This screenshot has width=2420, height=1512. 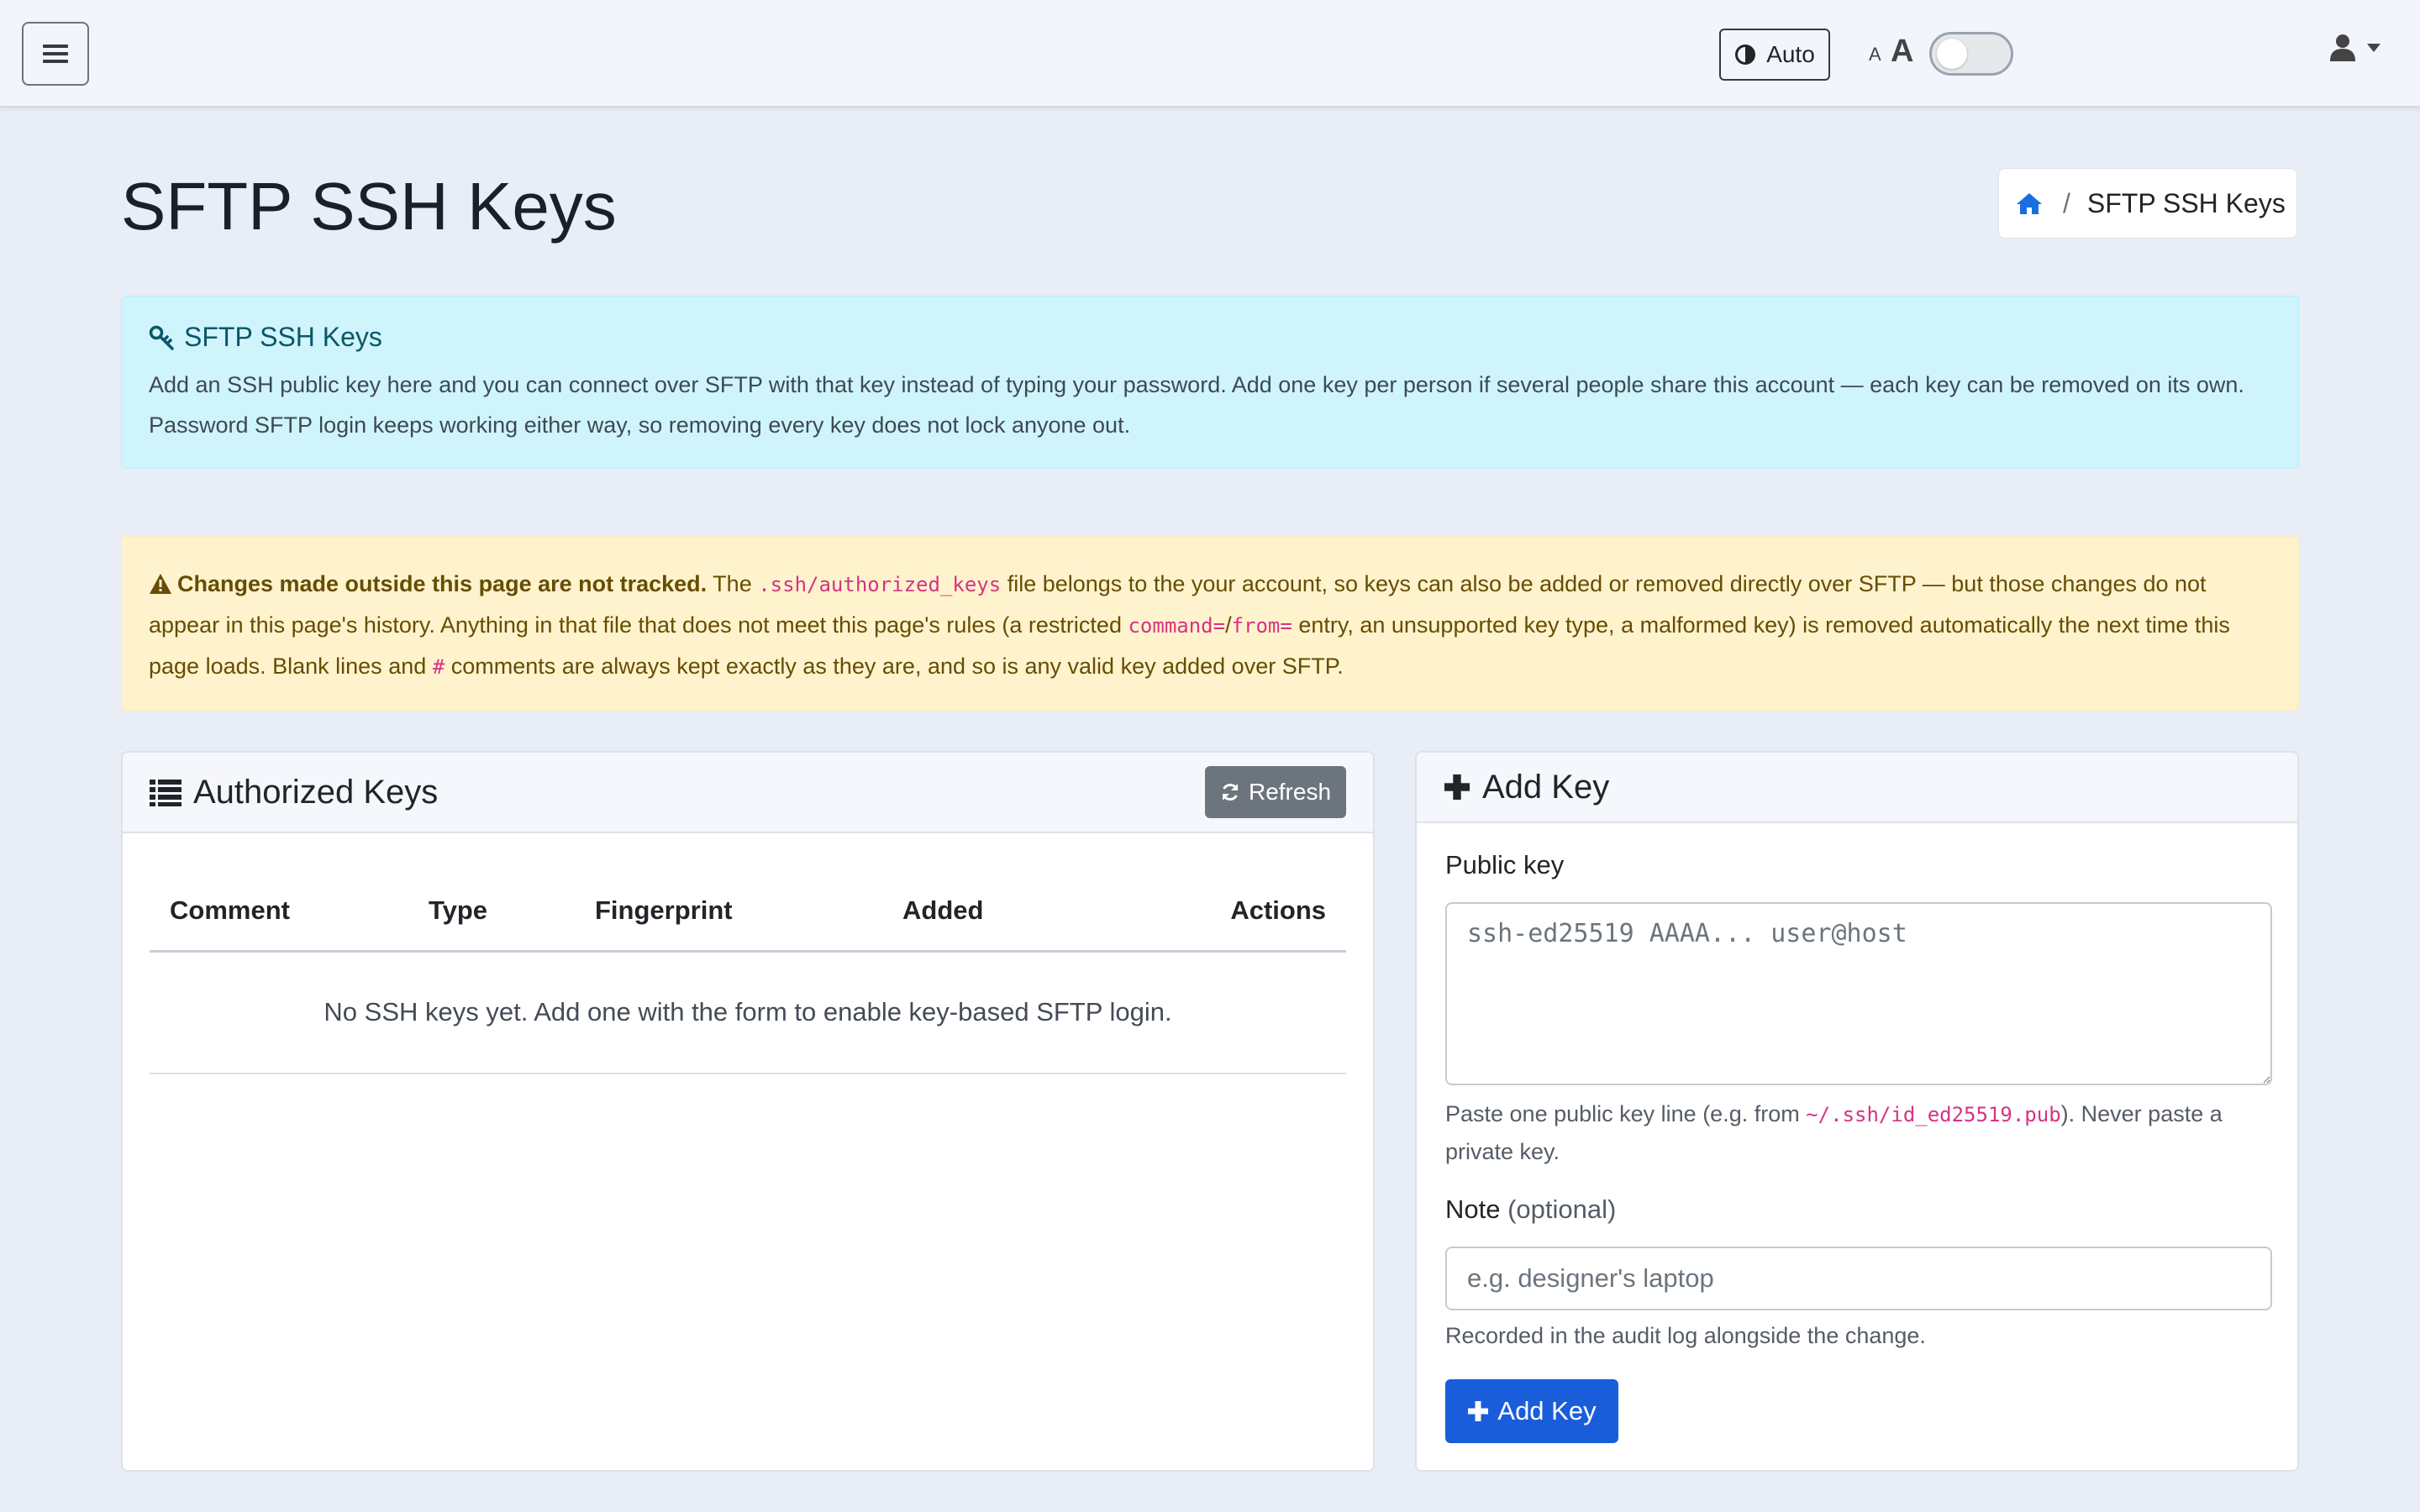 What do you see at coordinates (166, 793) in the screenshot?
I see `list-icon` at bounding box center [166, 793].